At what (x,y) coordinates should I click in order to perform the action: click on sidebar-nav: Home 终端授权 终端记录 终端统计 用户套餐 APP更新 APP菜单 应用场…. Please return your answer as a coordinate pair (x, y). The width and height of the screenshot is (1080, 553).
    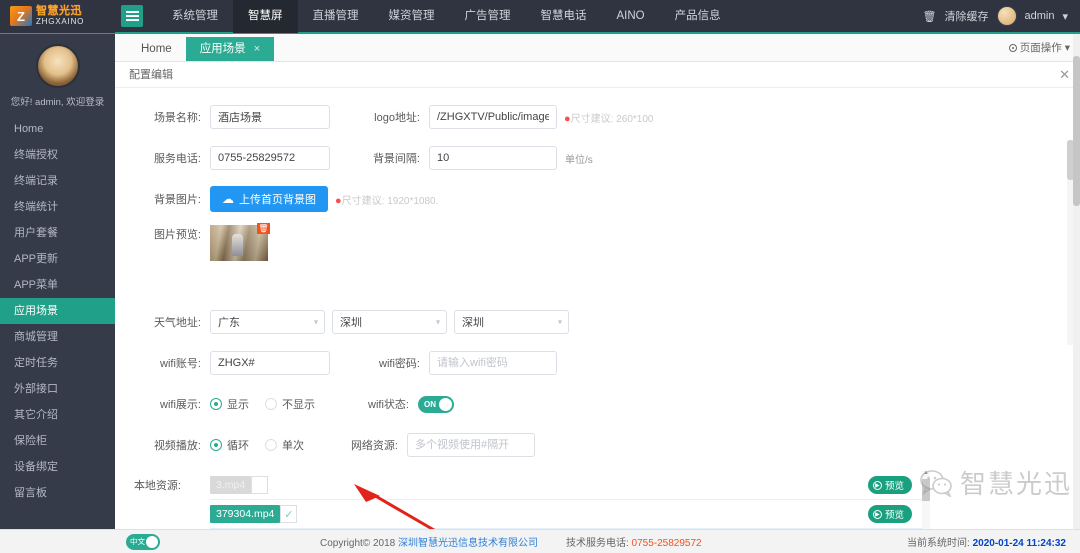
    Looking at the image, I should click on (57, 311).